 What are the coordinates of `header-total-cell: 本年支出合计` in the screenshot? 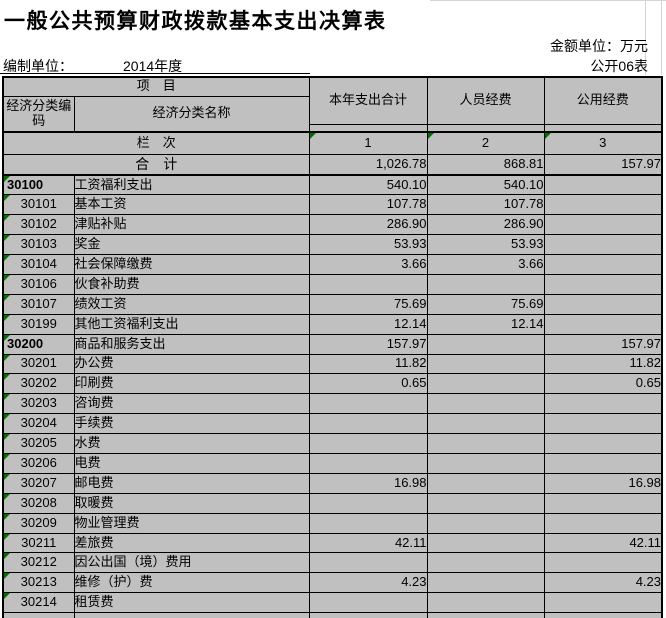 It's located at (368, 100).